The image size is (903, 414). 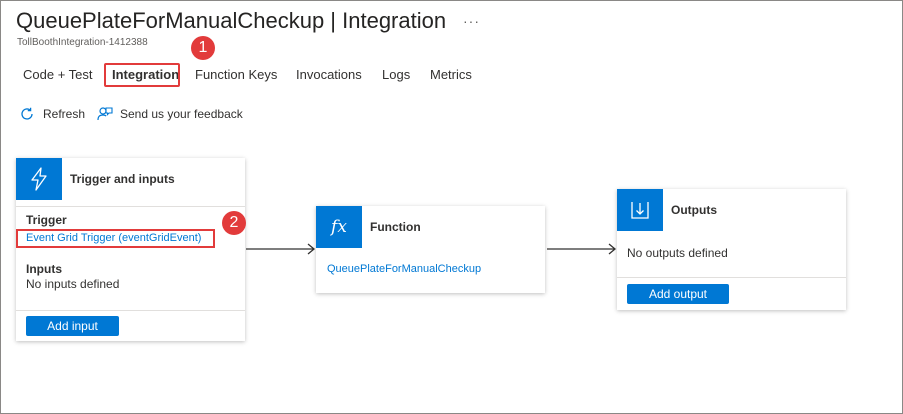 I want to click on outputs-card-title: Outputs, so click(x=694, y=210).